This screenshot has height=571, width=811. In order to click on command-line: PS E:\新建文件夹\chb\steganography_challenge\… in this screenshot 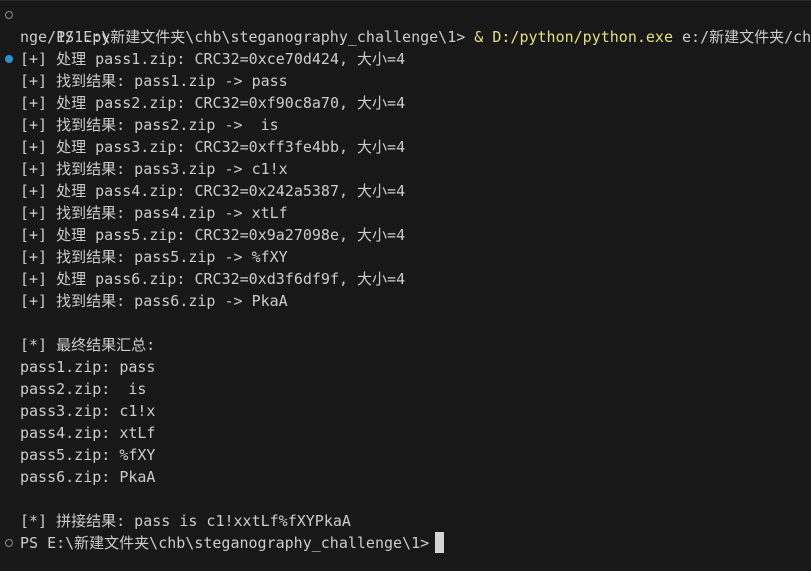, I will do `click(405, 25)`.